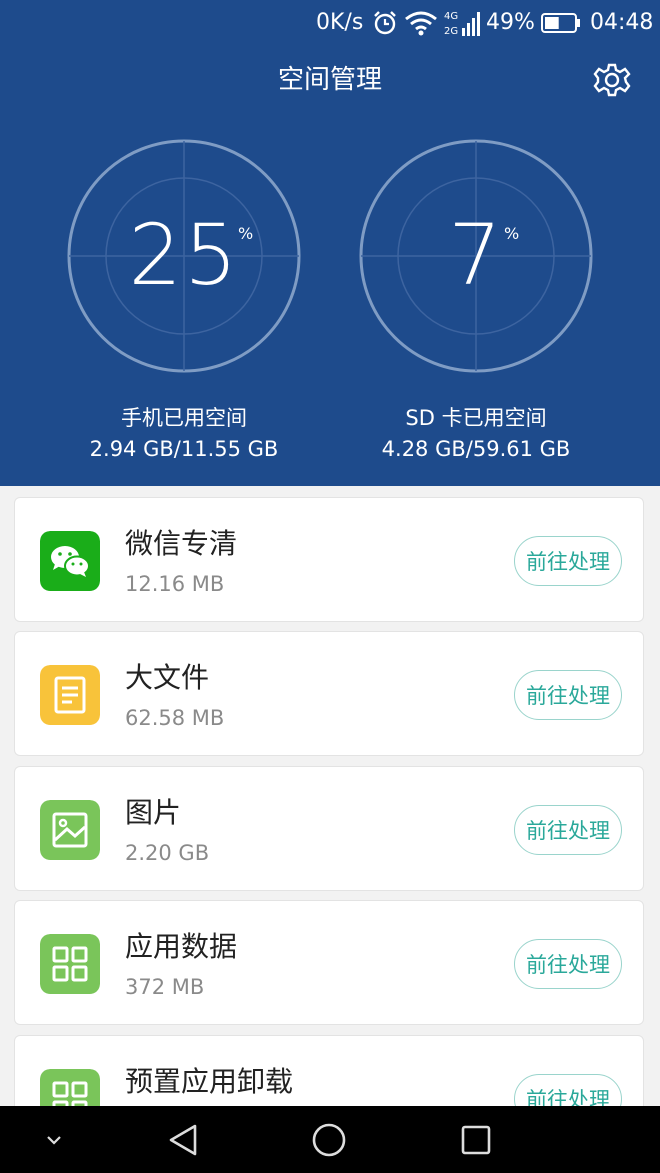 This screenshot has width=660, height=1173. I want to click on wechat-icon, so click(70, 561).